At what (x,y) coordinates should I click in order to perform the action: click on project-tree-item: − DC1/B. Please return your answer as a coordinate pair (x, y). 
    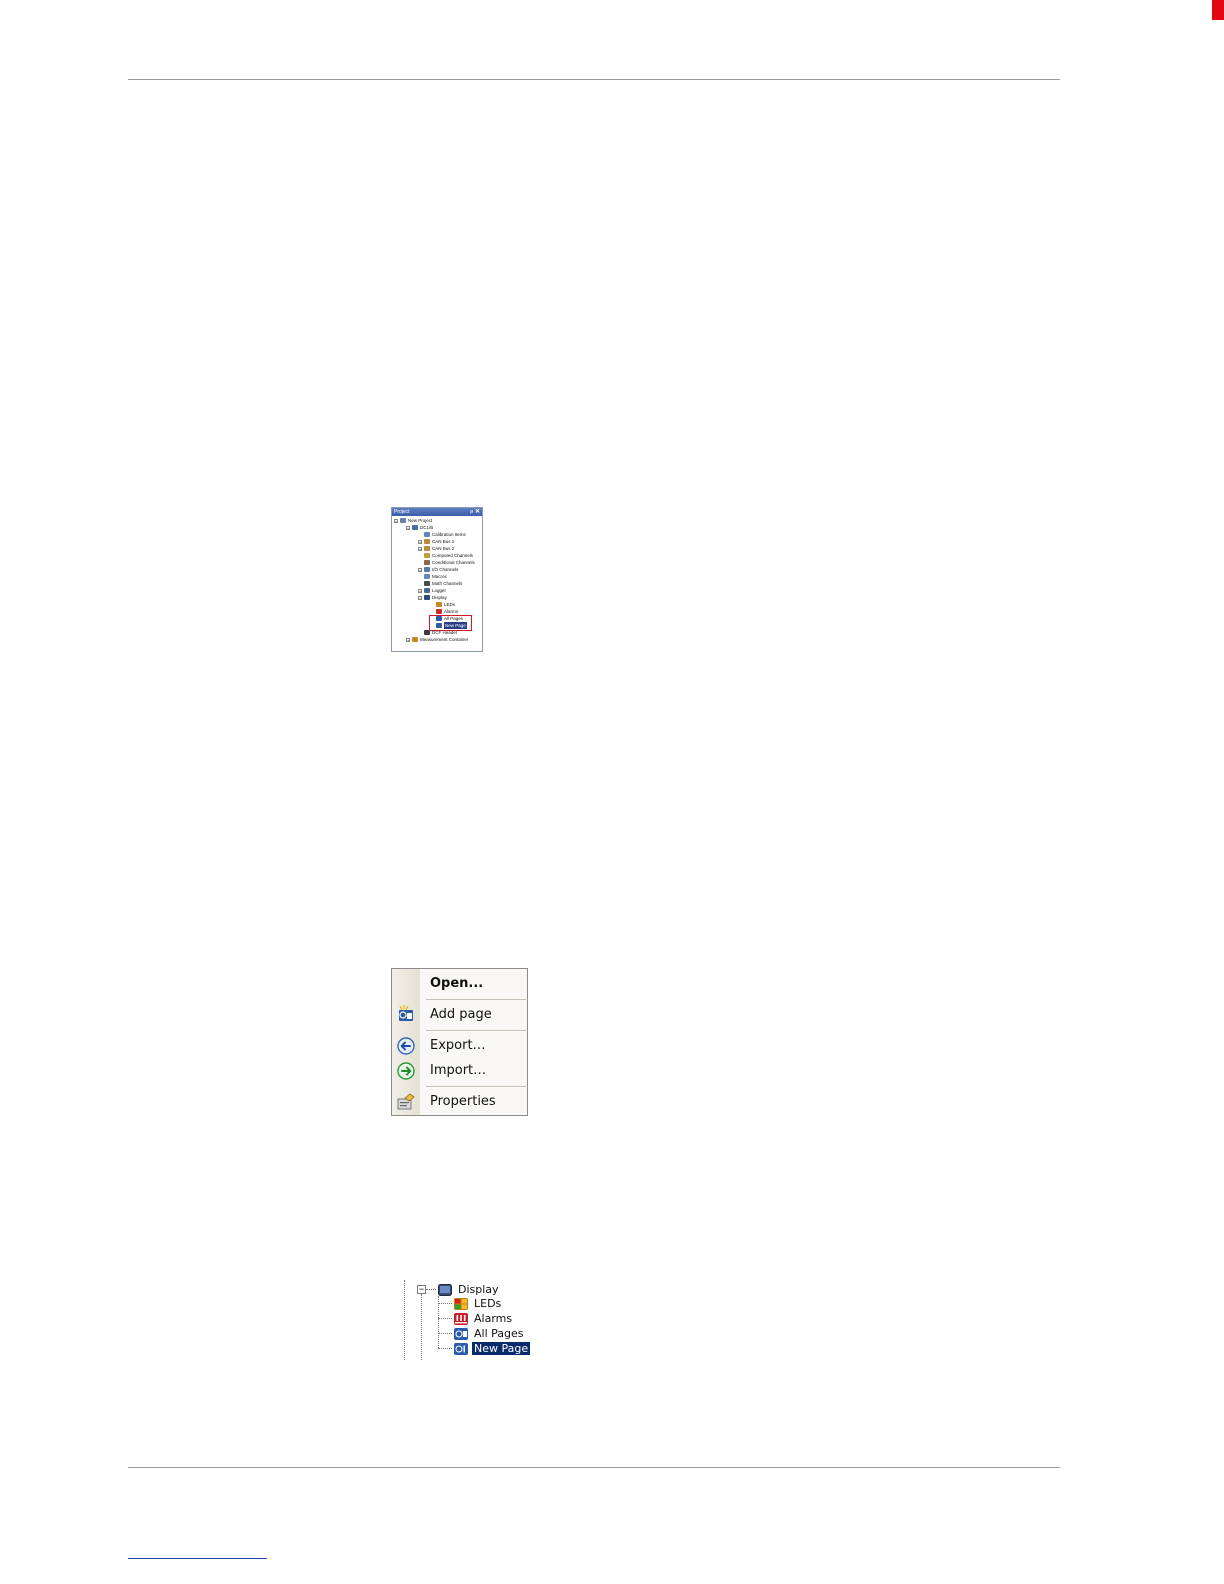
    Looking at the image, I should click on (419, 527).